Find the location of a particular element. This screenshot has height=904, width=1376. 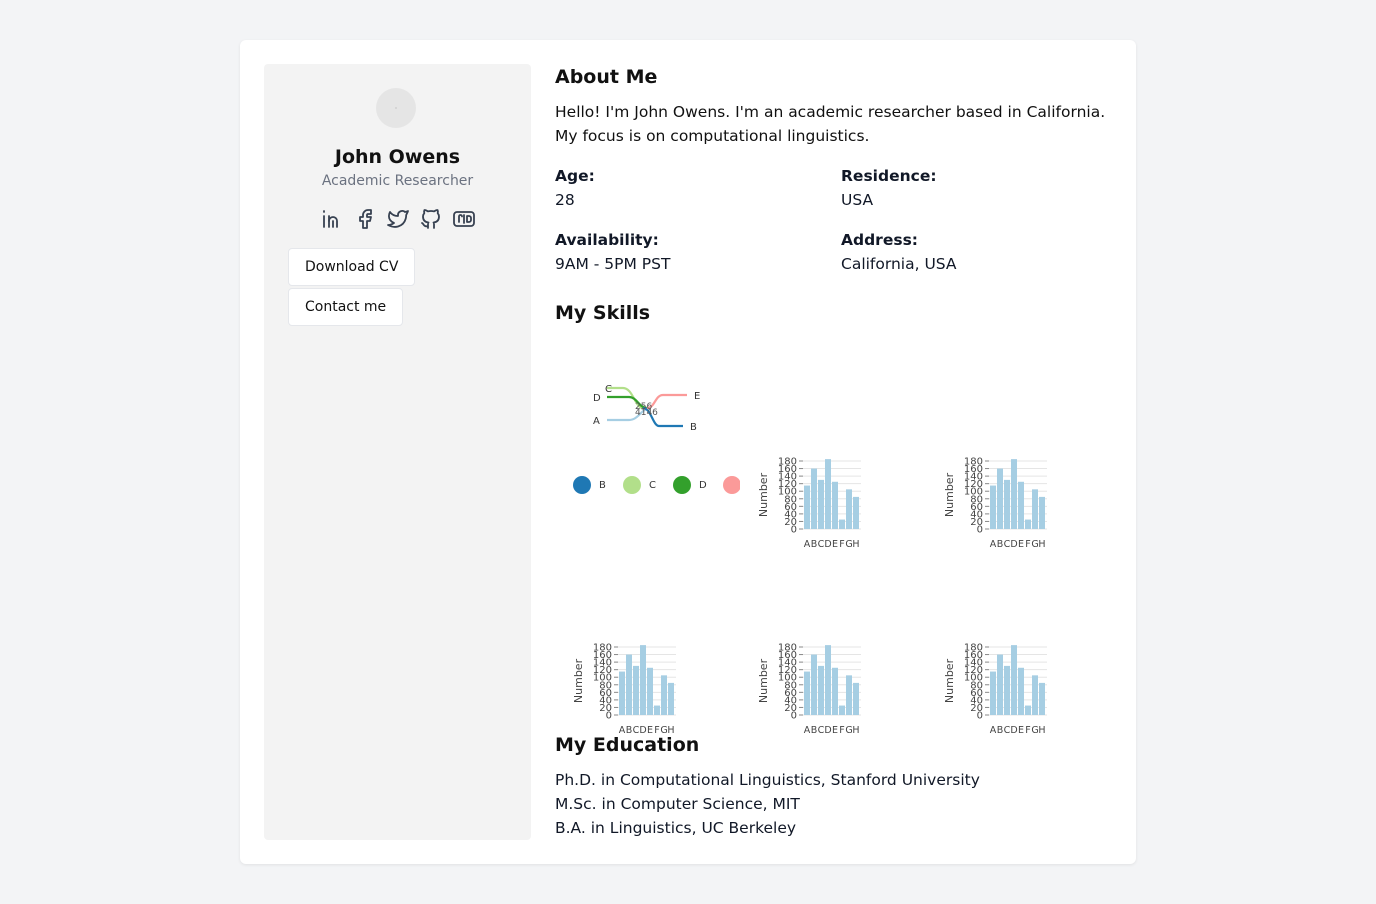

skills-flow-chart: C D A E B 256 4146 B C D is located at coordinates (656, 439).